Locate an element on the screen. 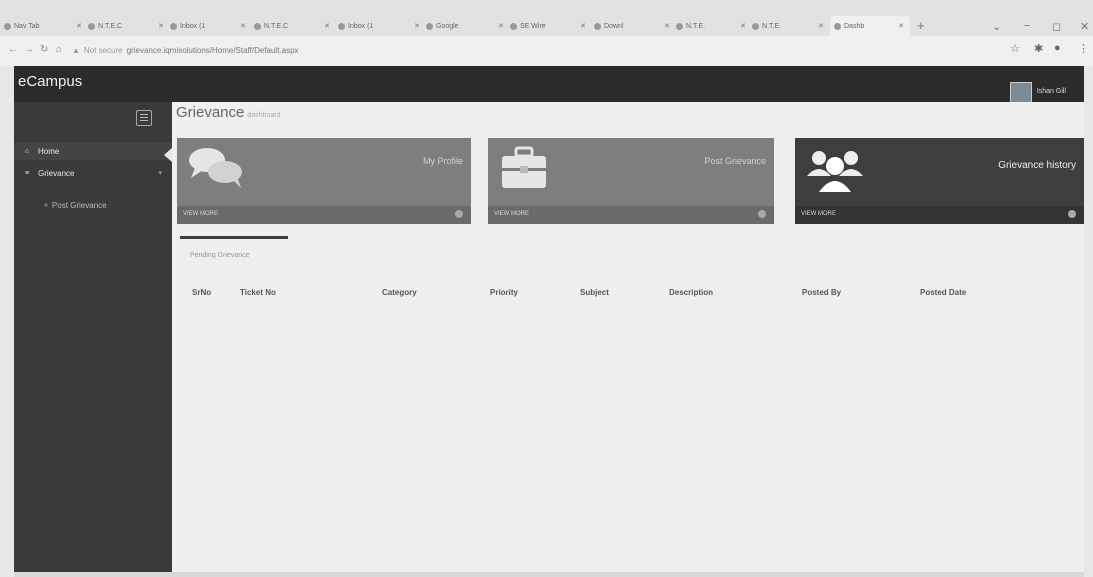 This screenshot has height=577, width=1093. card-title: Grievance history is located at coordinates (1037, 165).